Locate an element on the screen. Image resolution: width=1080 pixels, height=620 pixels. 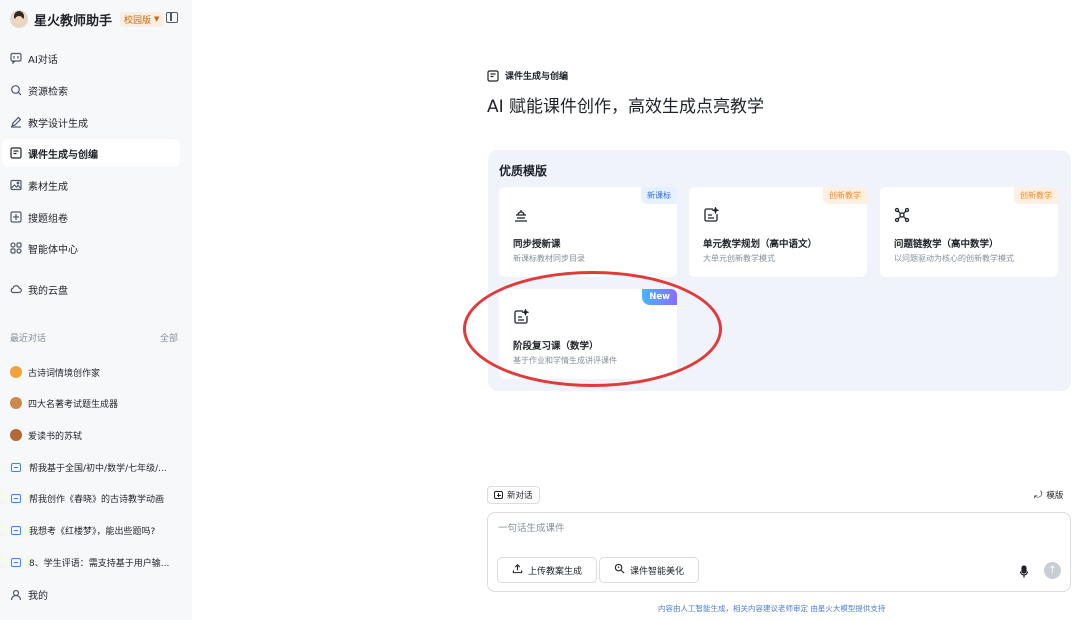
magic-search-icon is located at coordinates (619, 570).